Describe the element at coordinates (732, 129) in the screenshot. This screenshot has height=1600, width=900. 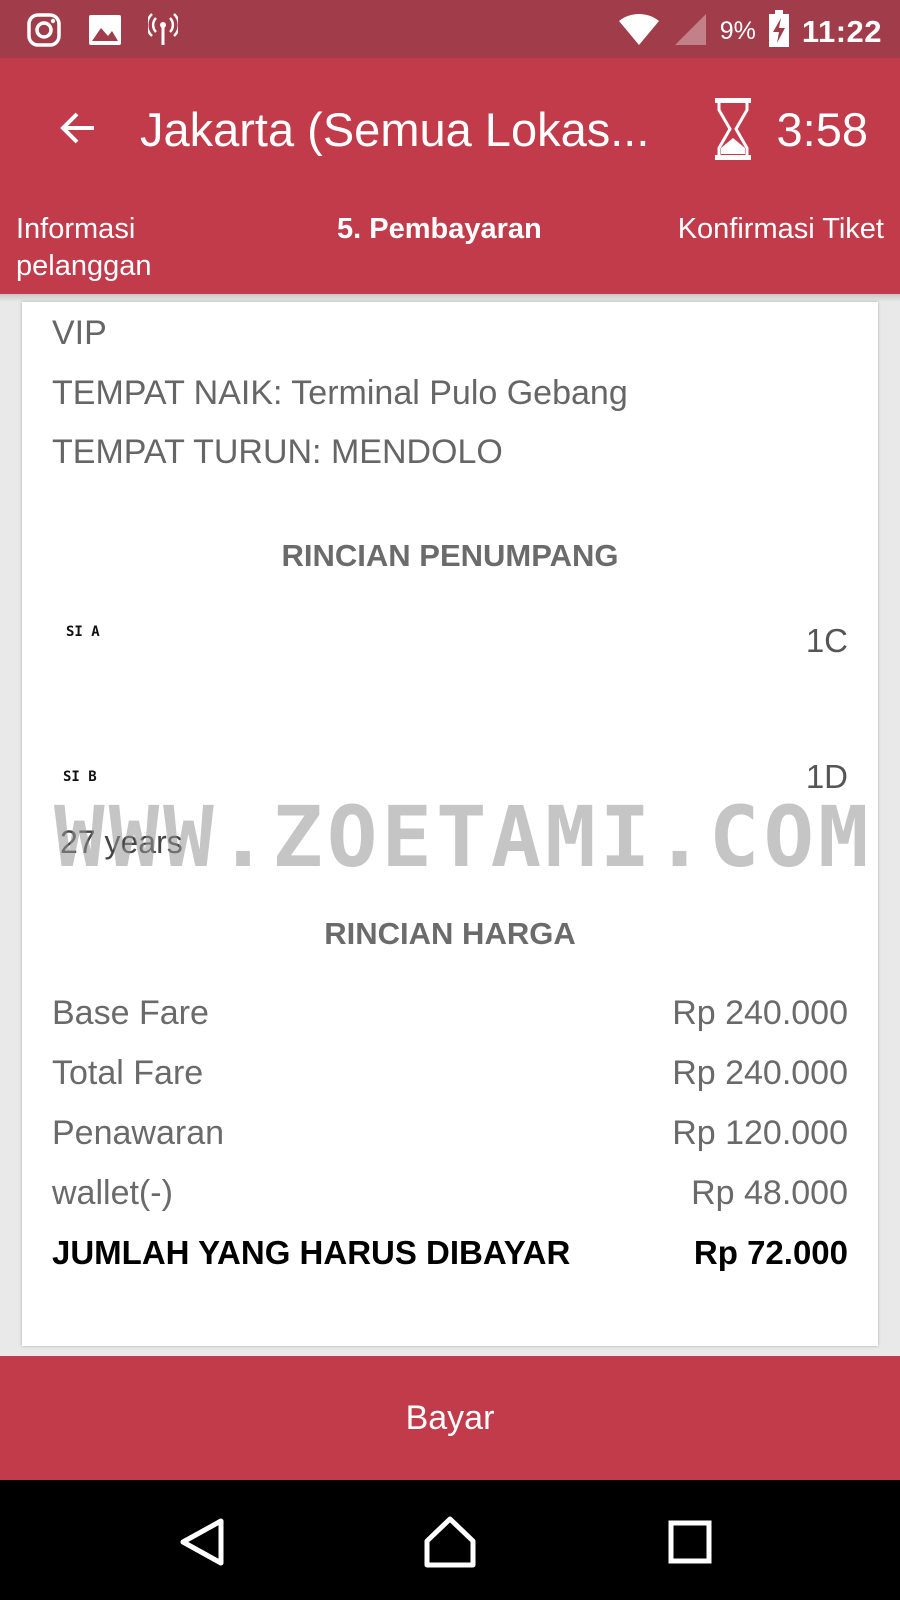
I see `hourglass-icon` at that location.